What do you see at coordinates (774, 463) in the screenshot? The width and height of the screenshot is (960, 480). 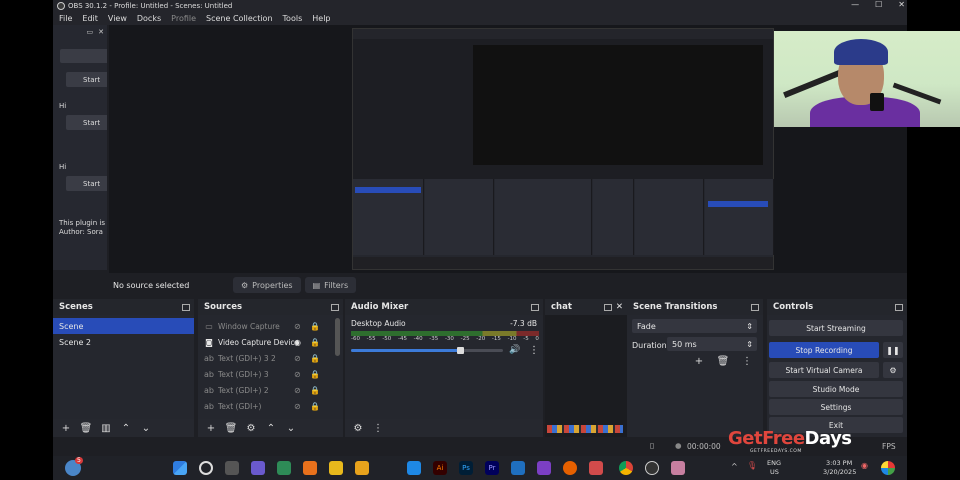 I see `language-line-1: ENG` at bounding box center [774, 463].